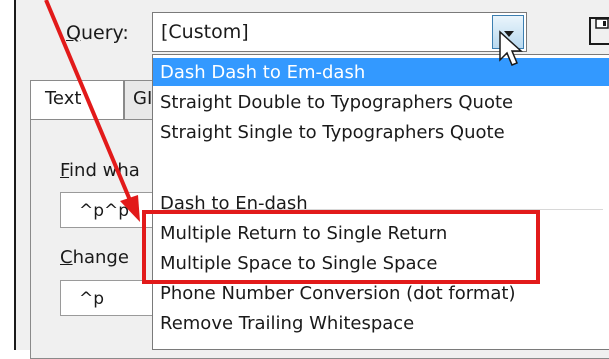 The height and width of the screenshot is (359, 609). Describe the element at coordinates (104, 33) in the screenshot. I see `query-label-text: uery:` at that location.